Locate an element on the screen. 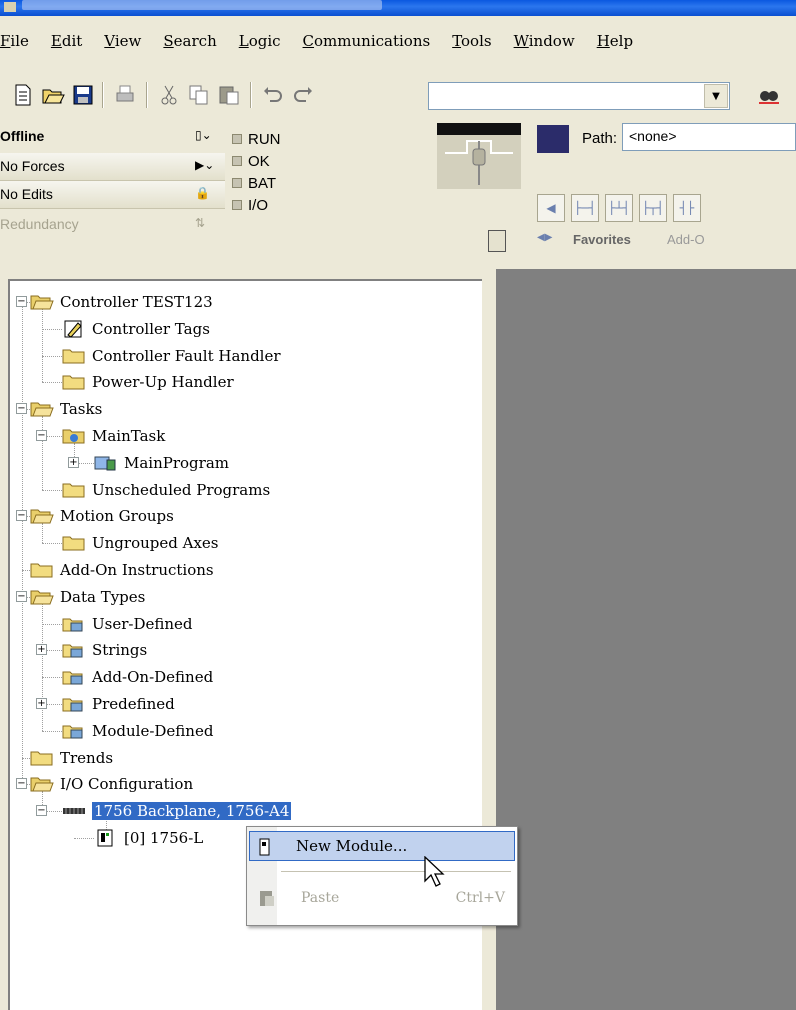 This screenshot has height=1010, width=796. find-icon is located at coordinates (769, 95).